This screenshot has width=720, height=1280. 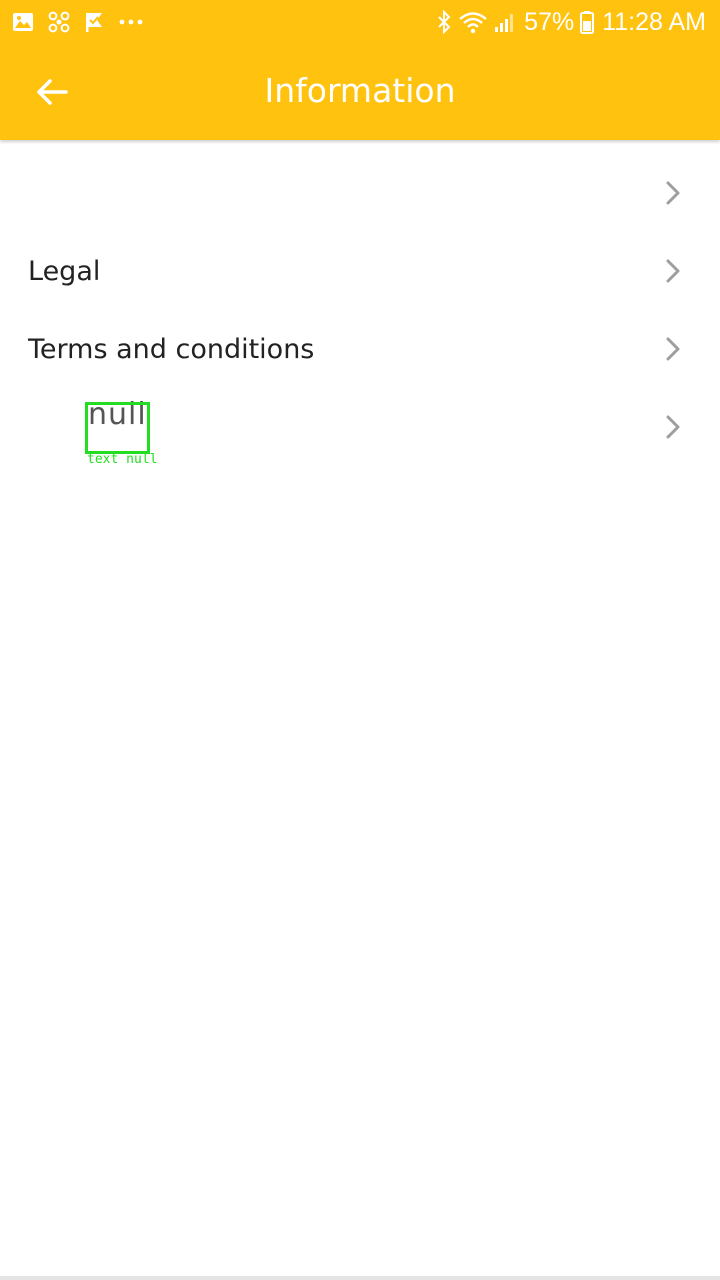 What do you see at coordinates (654, 21) in the screenshot?
I see `clock: 11:28 AM` at bounding box center [654, 21].